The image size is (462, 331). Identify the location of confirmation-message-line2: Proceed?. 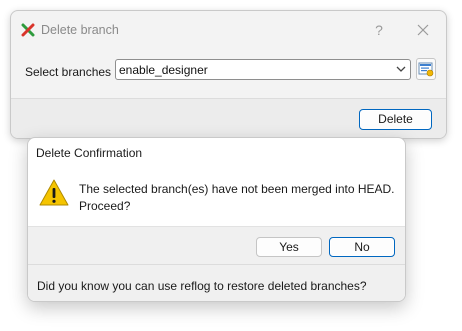
(105, 206).